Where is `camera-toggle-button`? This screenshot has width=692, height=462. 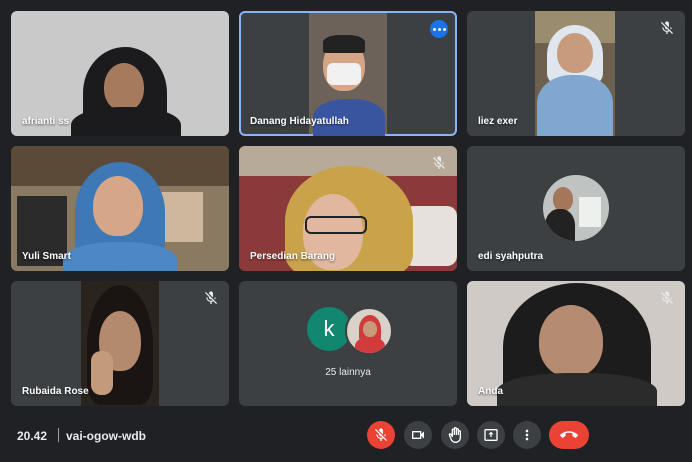 camera-toggle-button is located at coordinates (418, 435).